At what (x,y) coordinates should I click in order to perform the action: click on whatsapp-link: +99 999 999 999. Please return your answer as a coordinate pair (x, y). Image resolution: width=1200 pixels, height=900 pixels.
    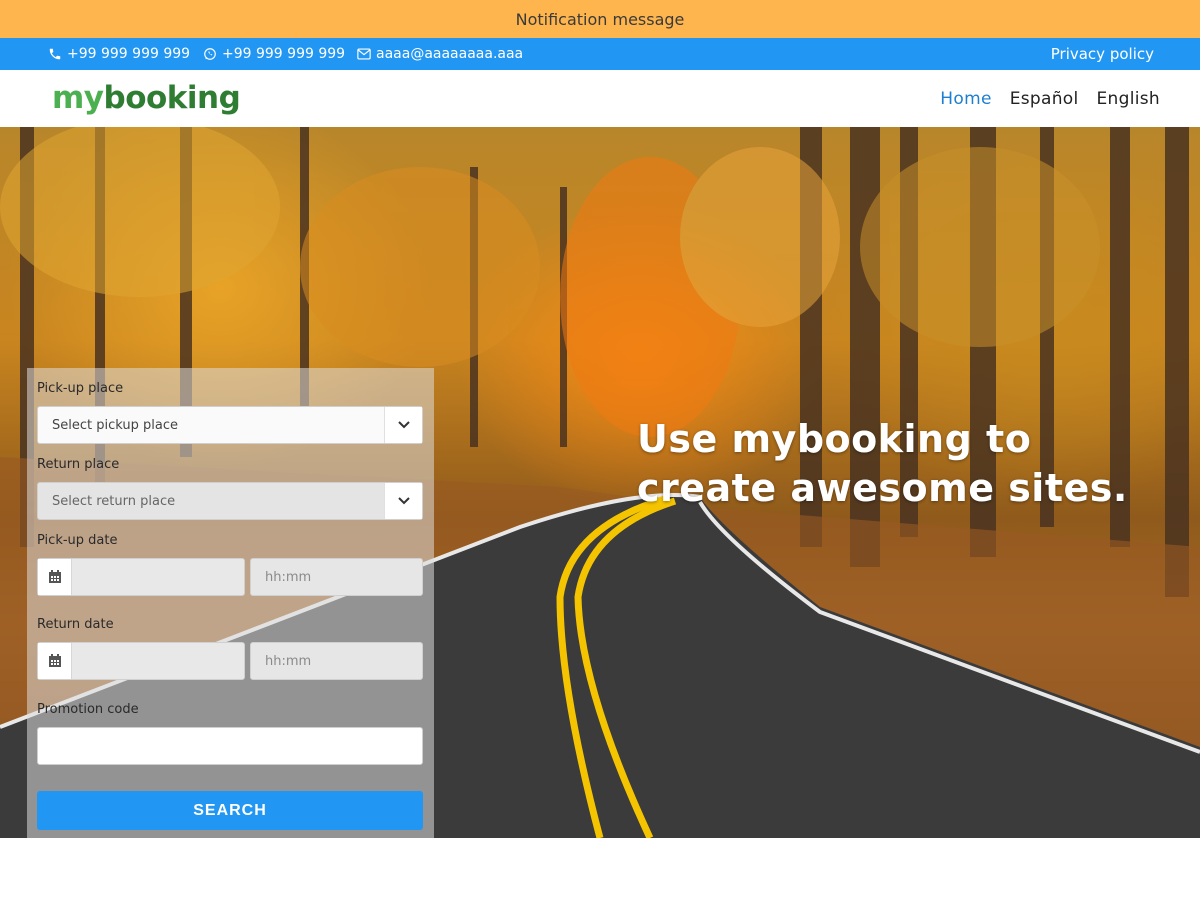
    Looking at the image, I should click on (274, 54).